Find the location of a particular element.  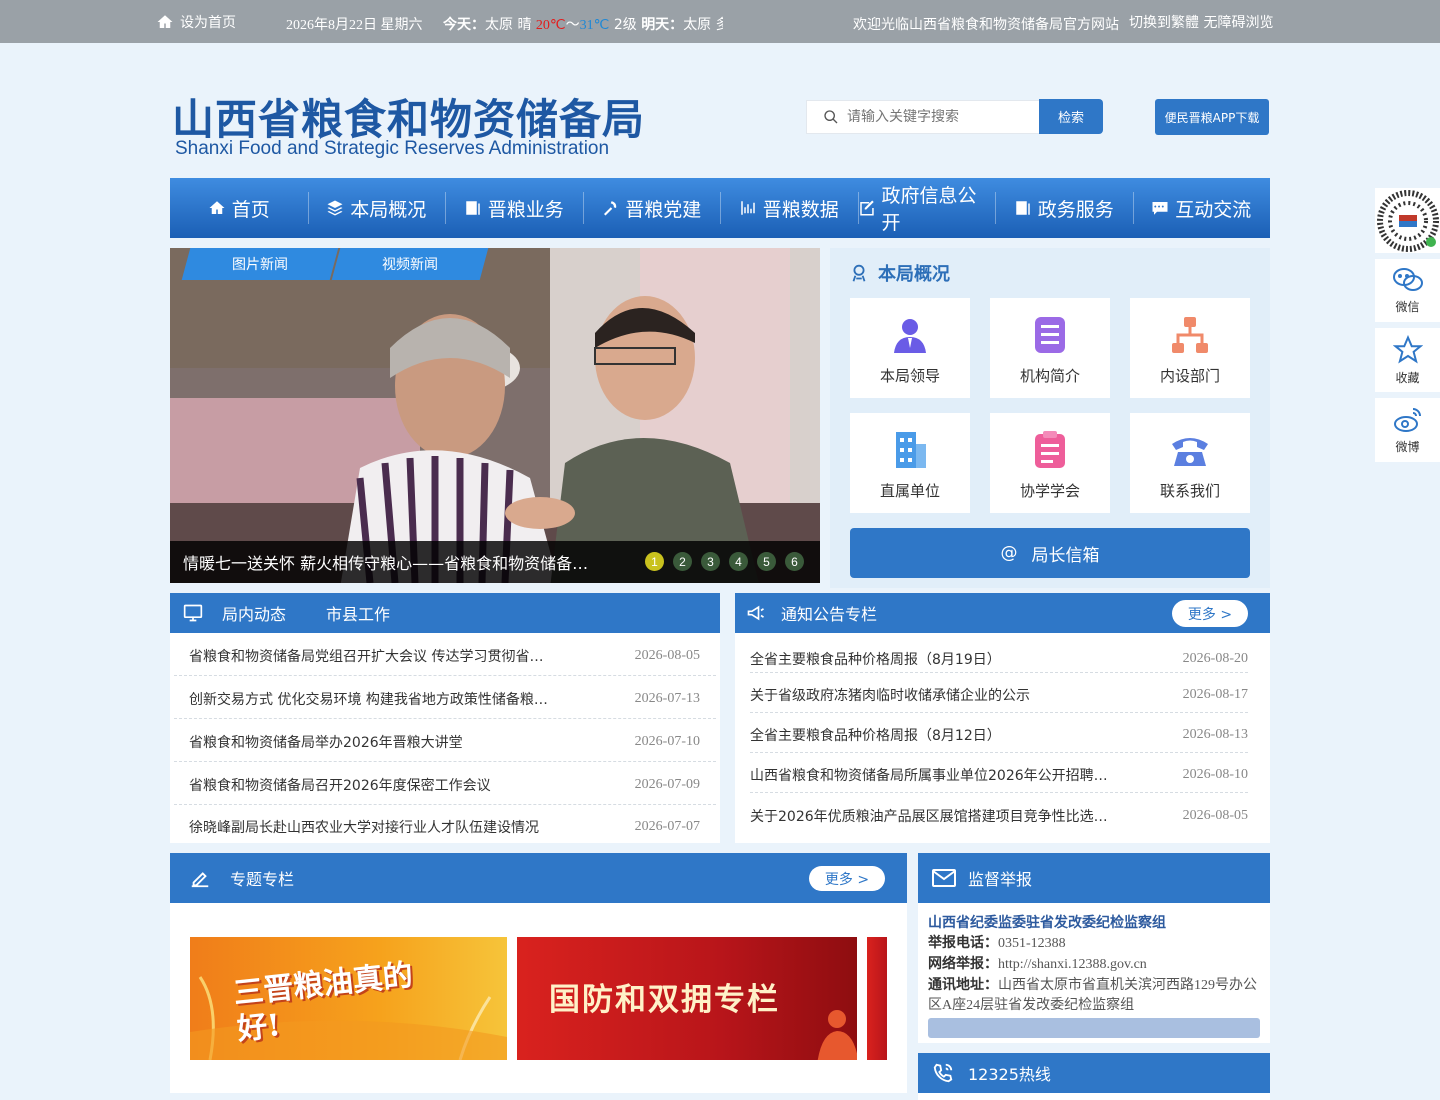

nav-item-interaction: 互动交流 is located at coordinates (1201, 208).